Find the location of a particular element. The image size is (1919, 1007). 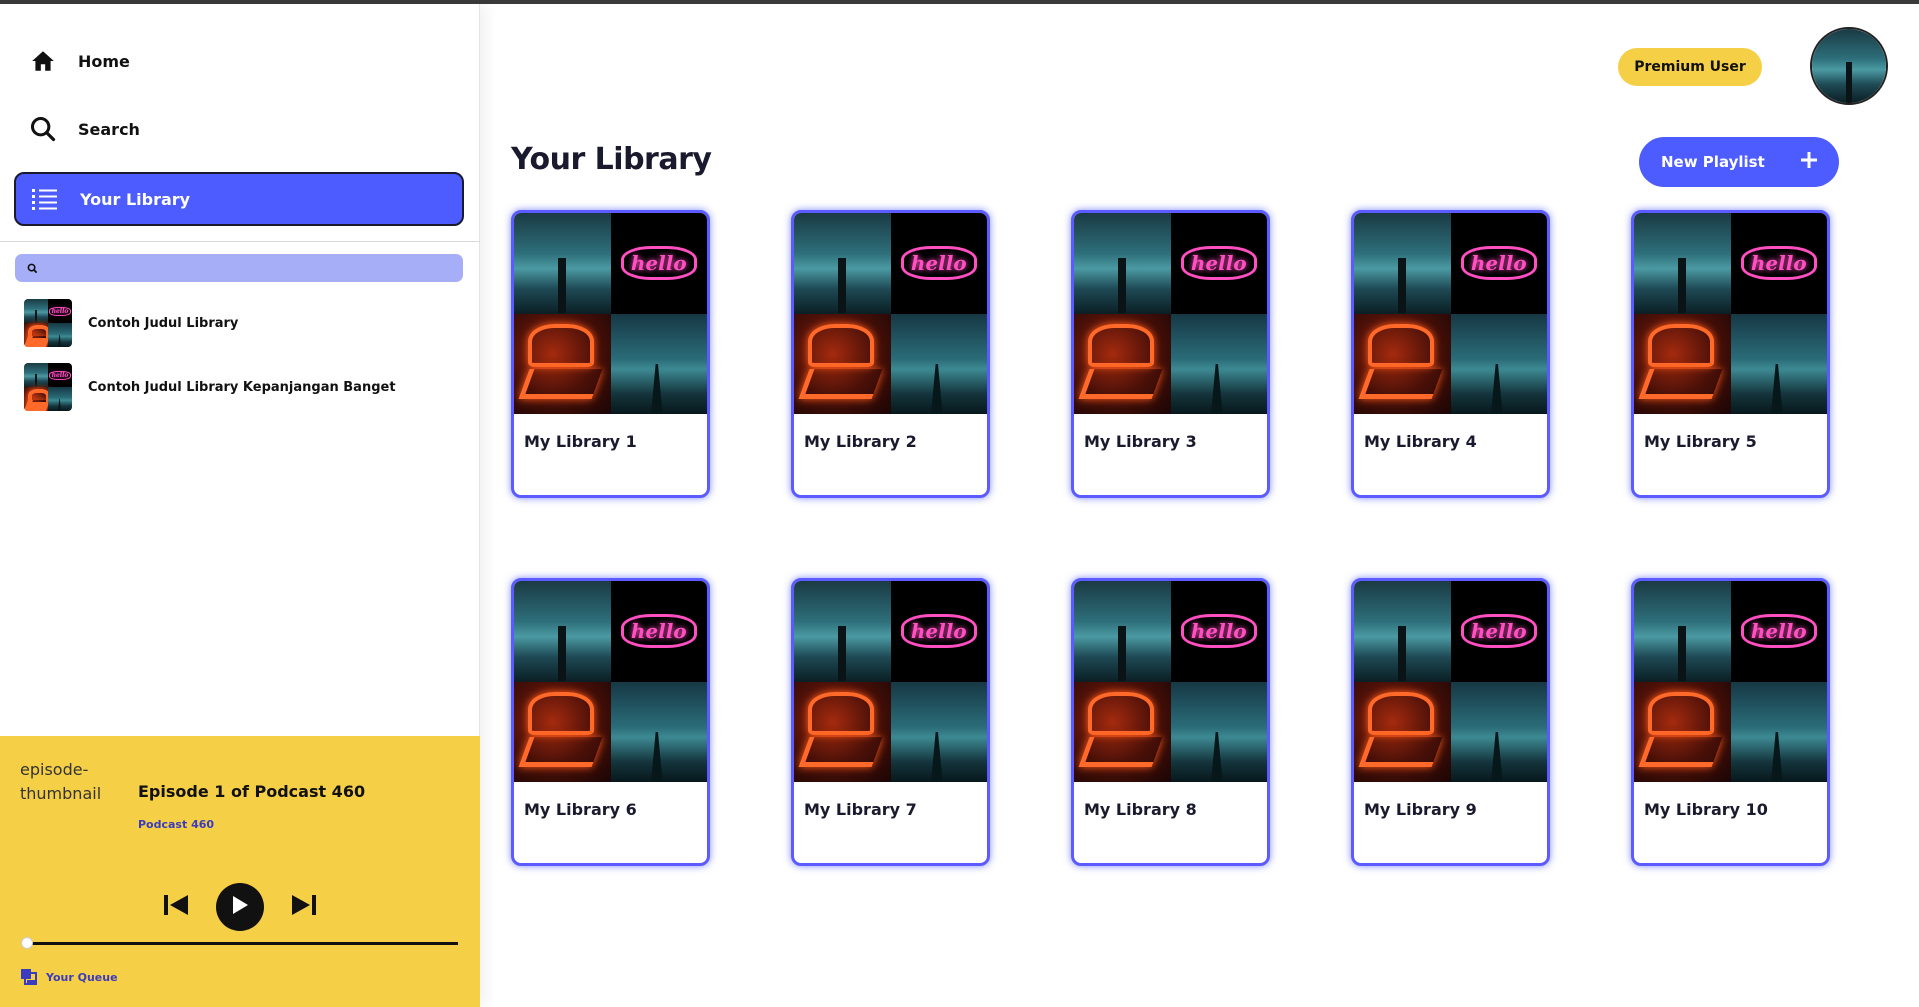

home-icon is located at coordinates (43, 61).